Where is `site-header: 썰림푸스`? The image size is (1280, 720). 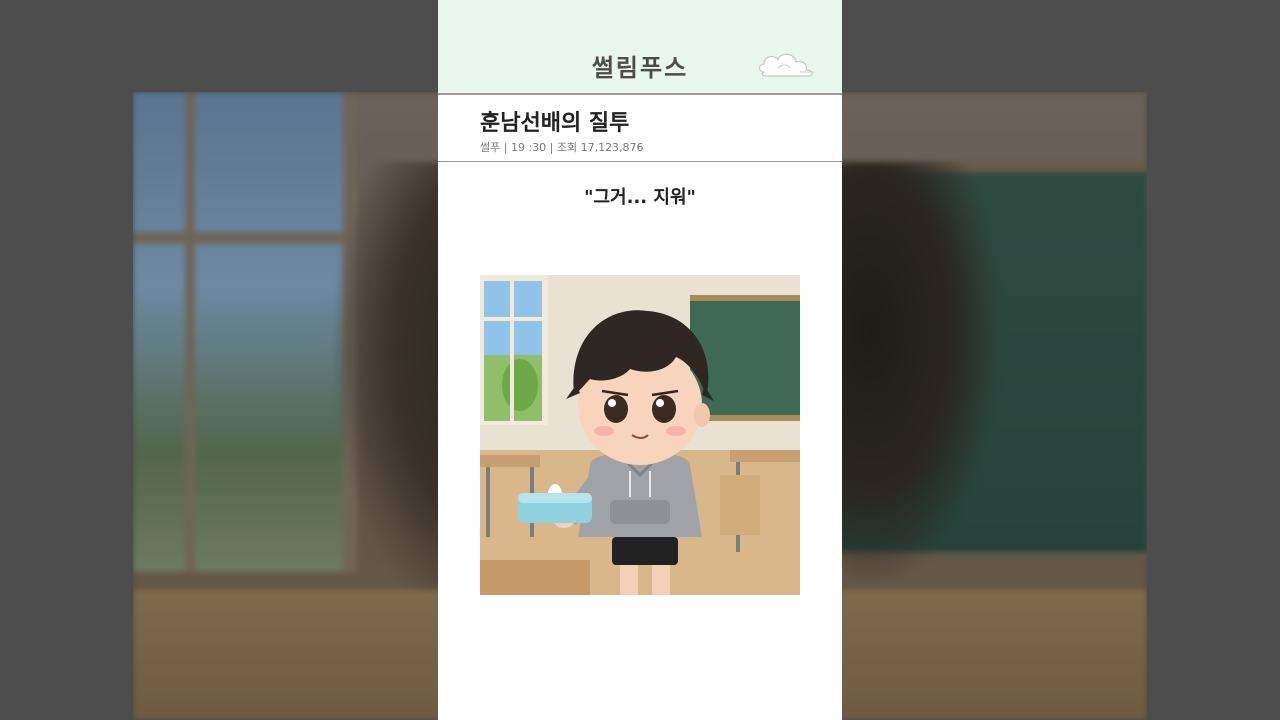 site-header: 썰림푸스 is located at coordinates (640, 47).